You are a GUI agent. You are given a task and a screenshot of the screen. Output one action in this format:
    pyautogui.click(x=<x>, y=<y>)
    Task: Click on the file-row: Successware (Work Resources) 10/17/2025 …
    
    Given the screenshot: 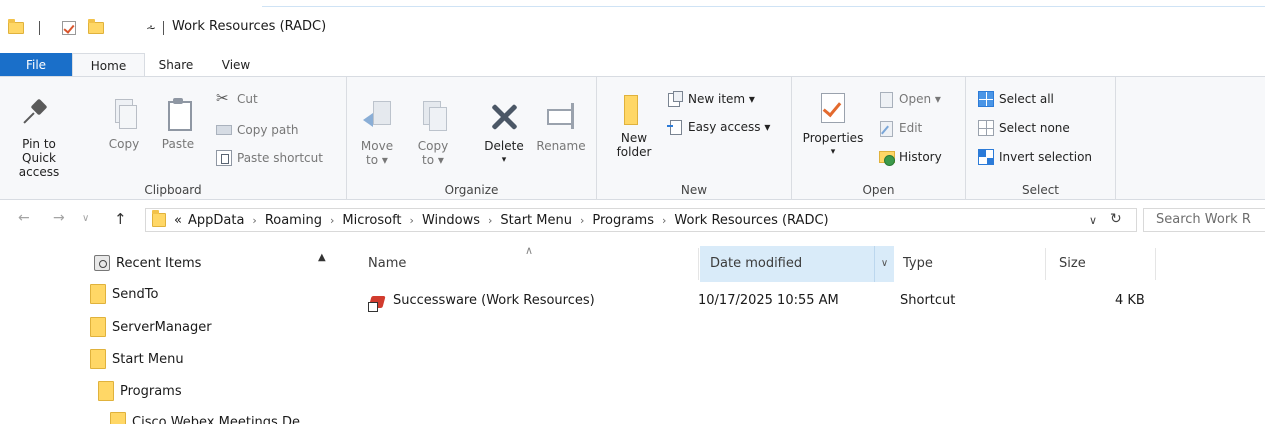 What is the action you would take?
    pyautogui.click(x=768, y=302)
    